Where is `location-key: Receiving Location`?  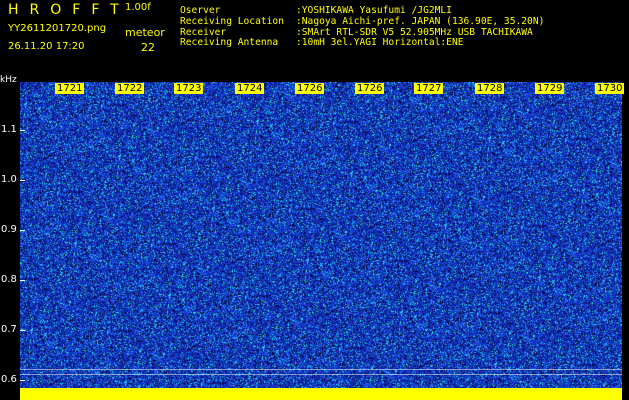 location-key: Receiving Location is located at coordinates (232, 21).